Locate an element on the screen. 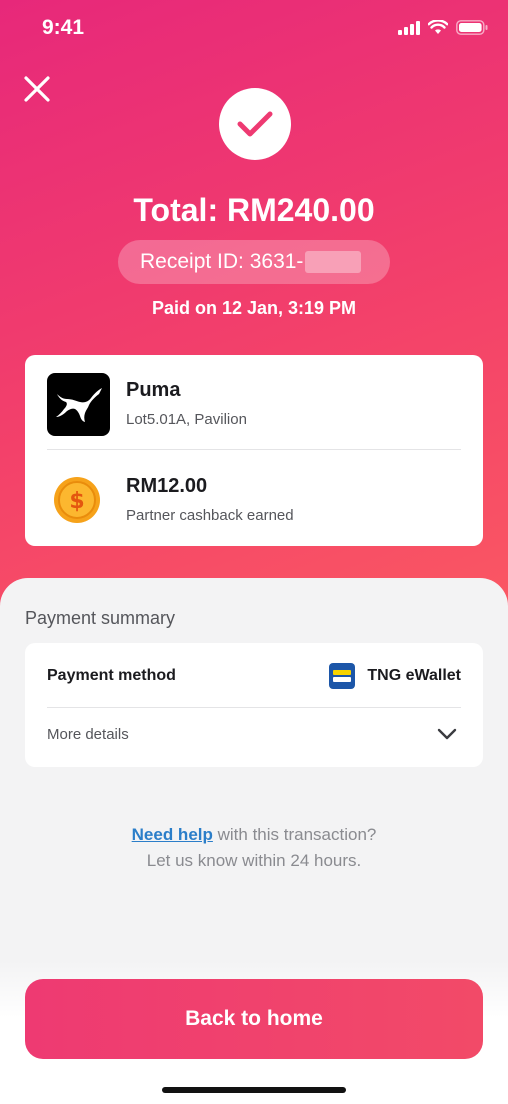 This screenshot has height=1104, width=508. help-line-2: Let us know within 24 hours. is located at coordinates (254, 860).